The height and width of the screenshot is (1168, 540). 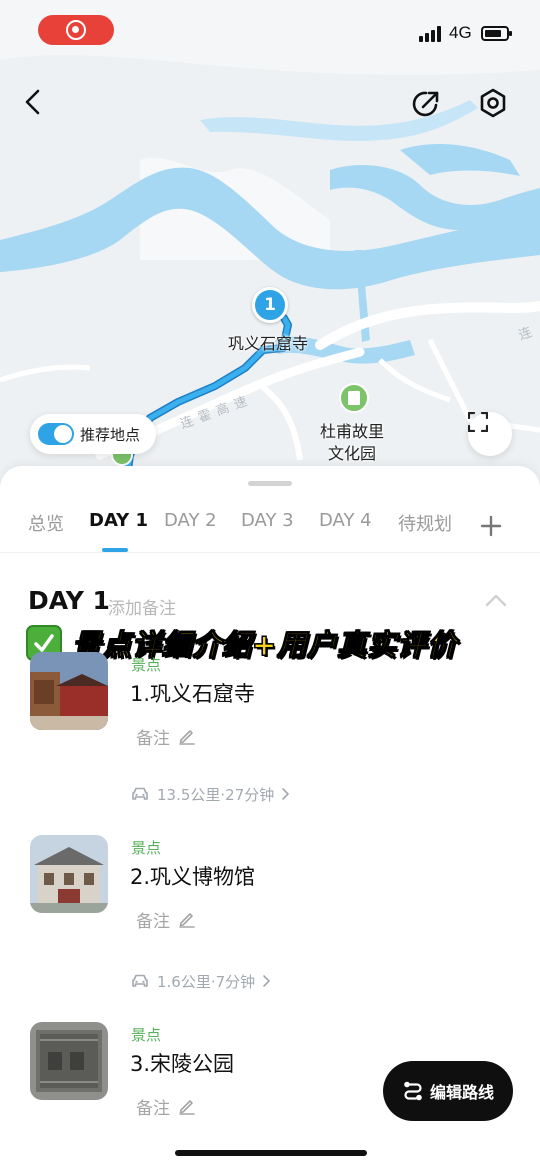 I want to click on tab-day-4: DAY 4, so click(x=345, y=520).